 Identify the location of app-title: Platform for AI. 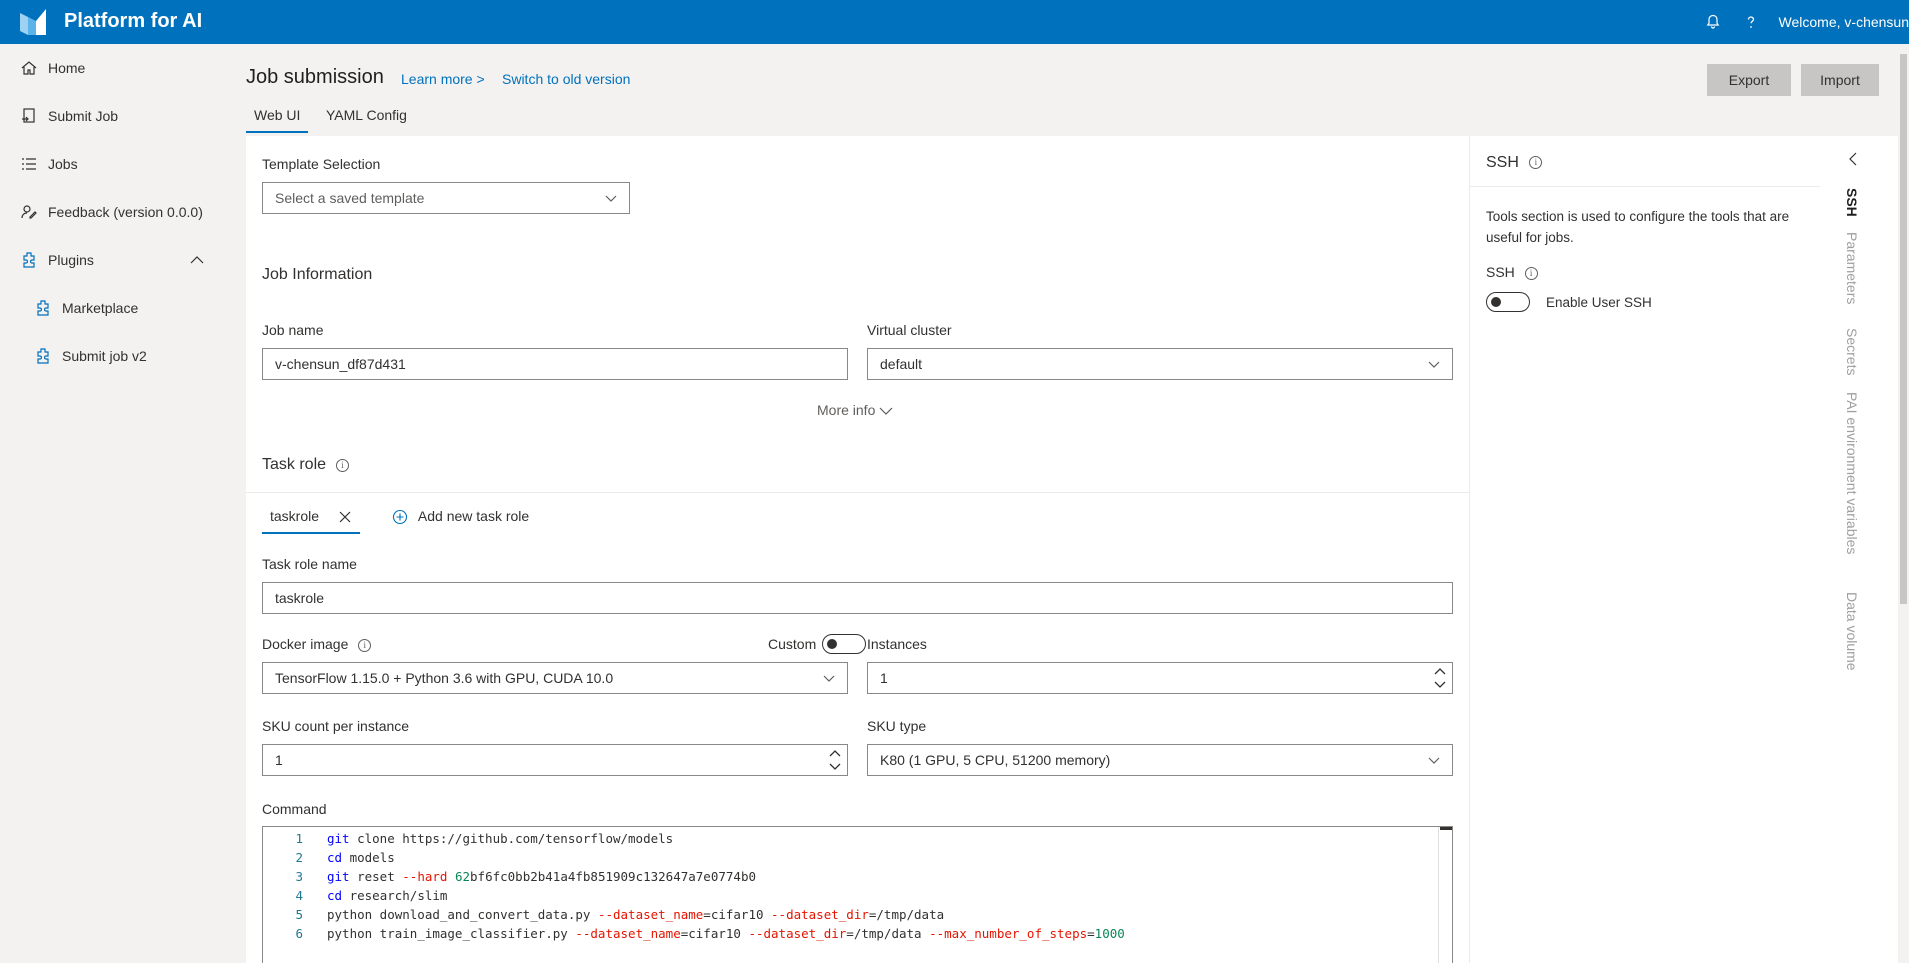
(133, 21).